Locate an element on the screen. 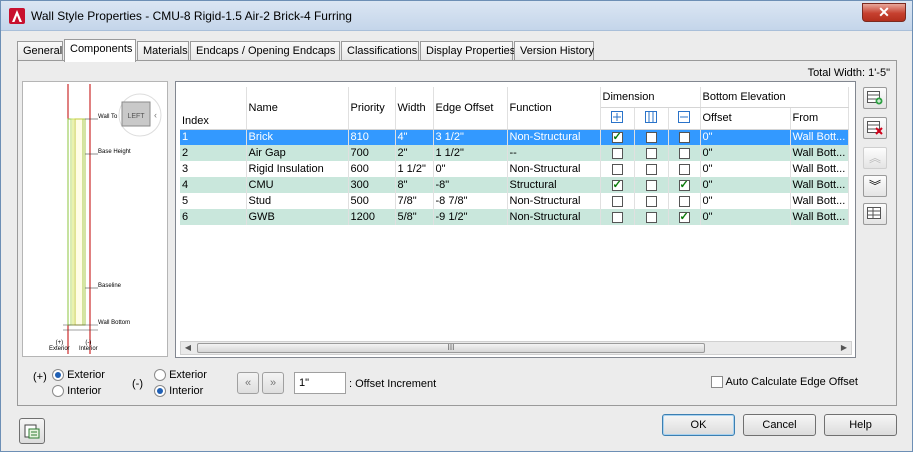 The image size is (913, 452). auto-calc-checkbox is located at coordinates (717, 382).